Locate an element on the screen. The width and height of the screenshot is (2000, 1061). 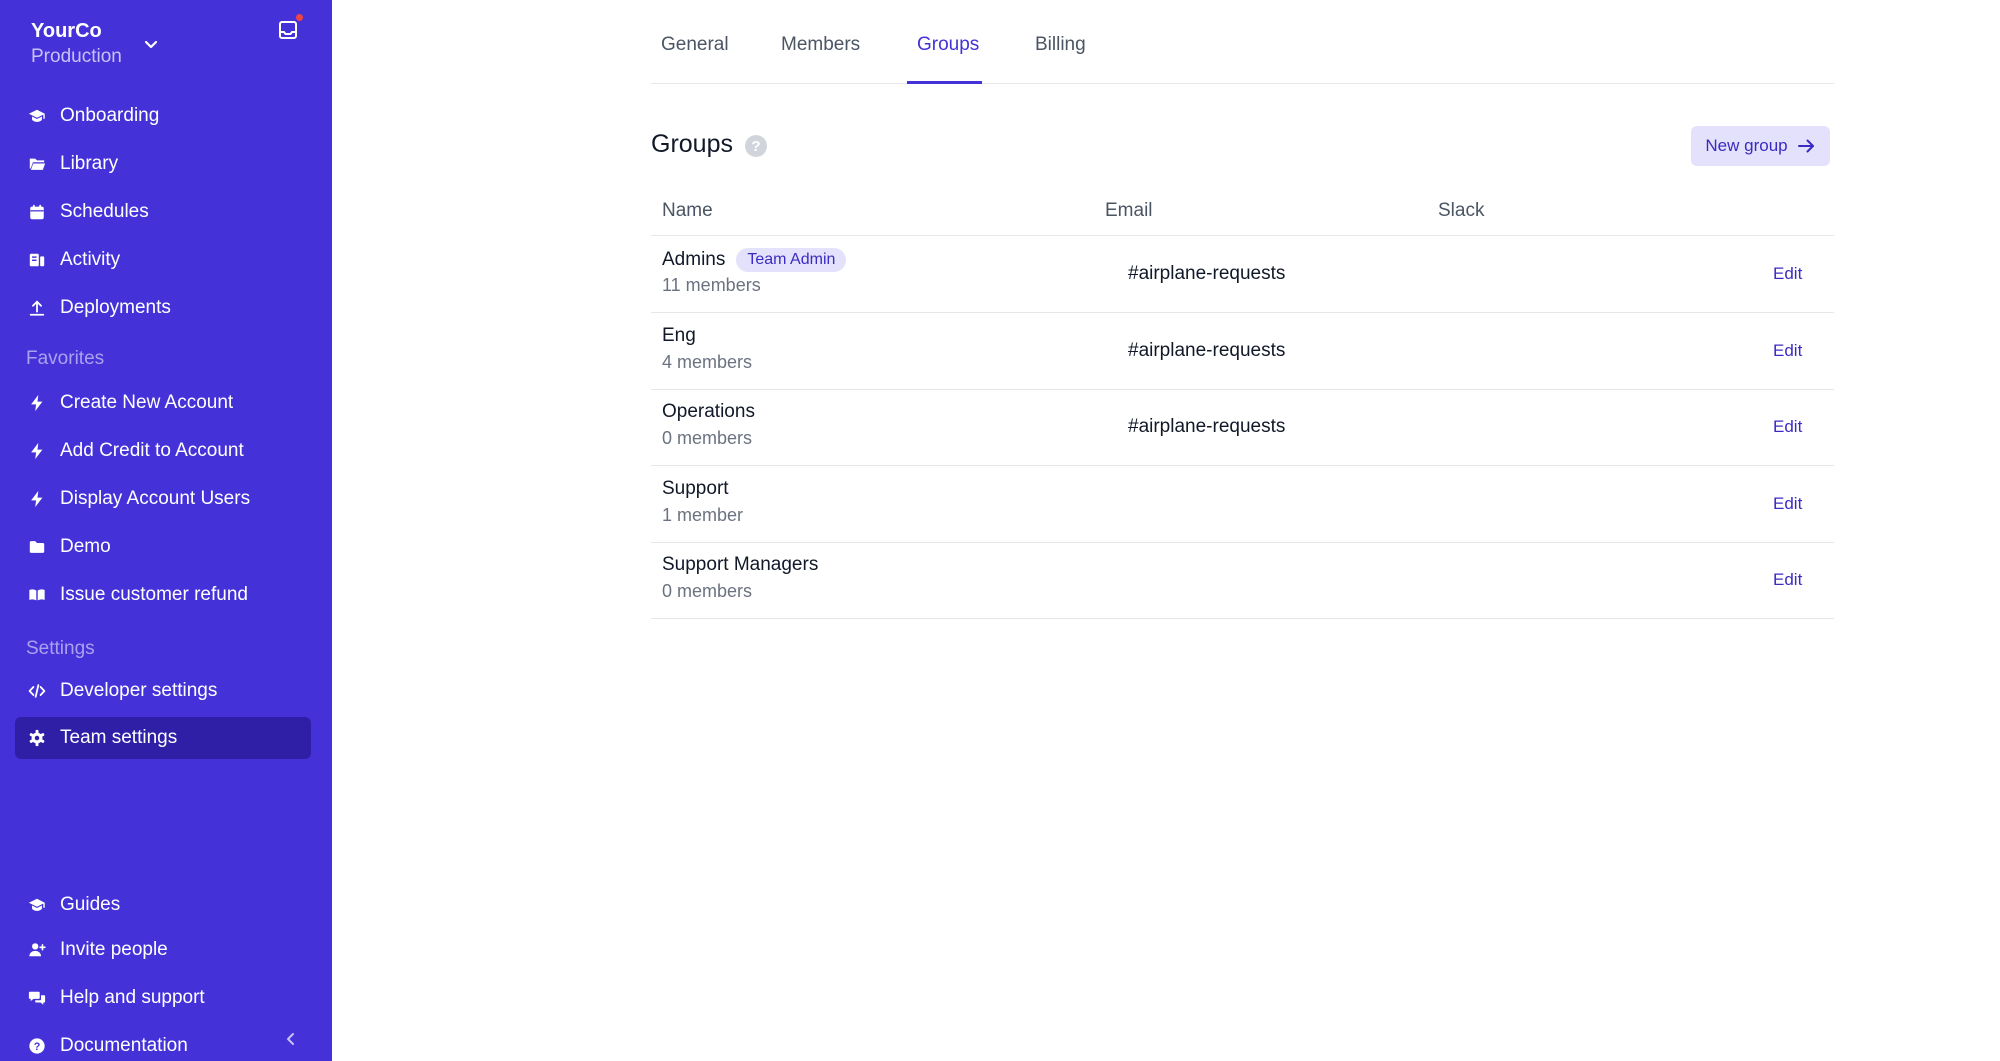
upload-icon is located at coordinates (37, 308).